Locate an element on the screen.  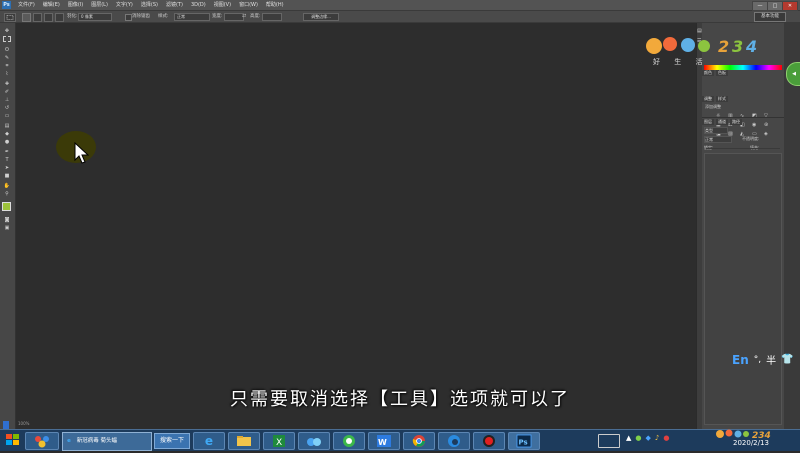
type-tool-icon: T is located at coordinates (7, 160).